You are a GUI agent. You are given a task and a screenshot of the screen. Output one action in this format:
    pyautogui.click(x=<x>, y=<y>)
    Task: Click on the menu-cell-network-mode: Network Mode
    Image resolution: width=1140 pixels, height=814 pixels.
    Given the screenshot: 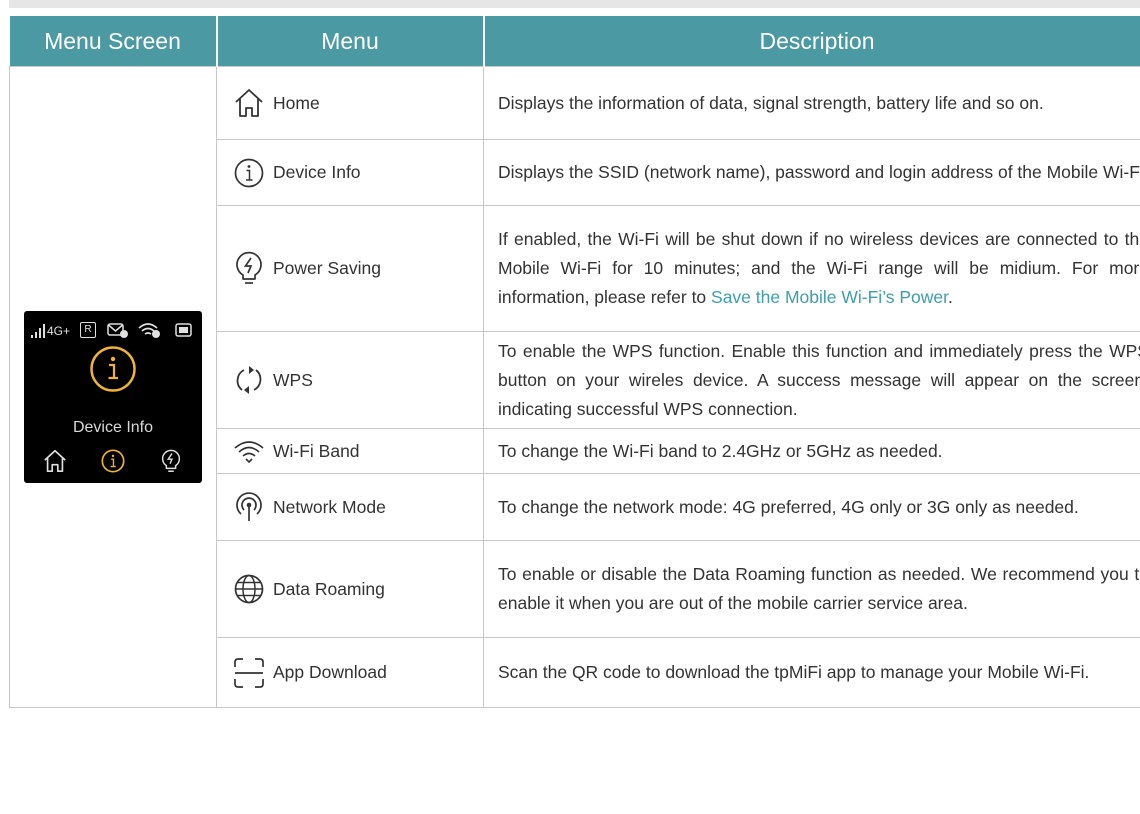 What is the action you would take?
    pyautogui.click(x=350, y=507)
    